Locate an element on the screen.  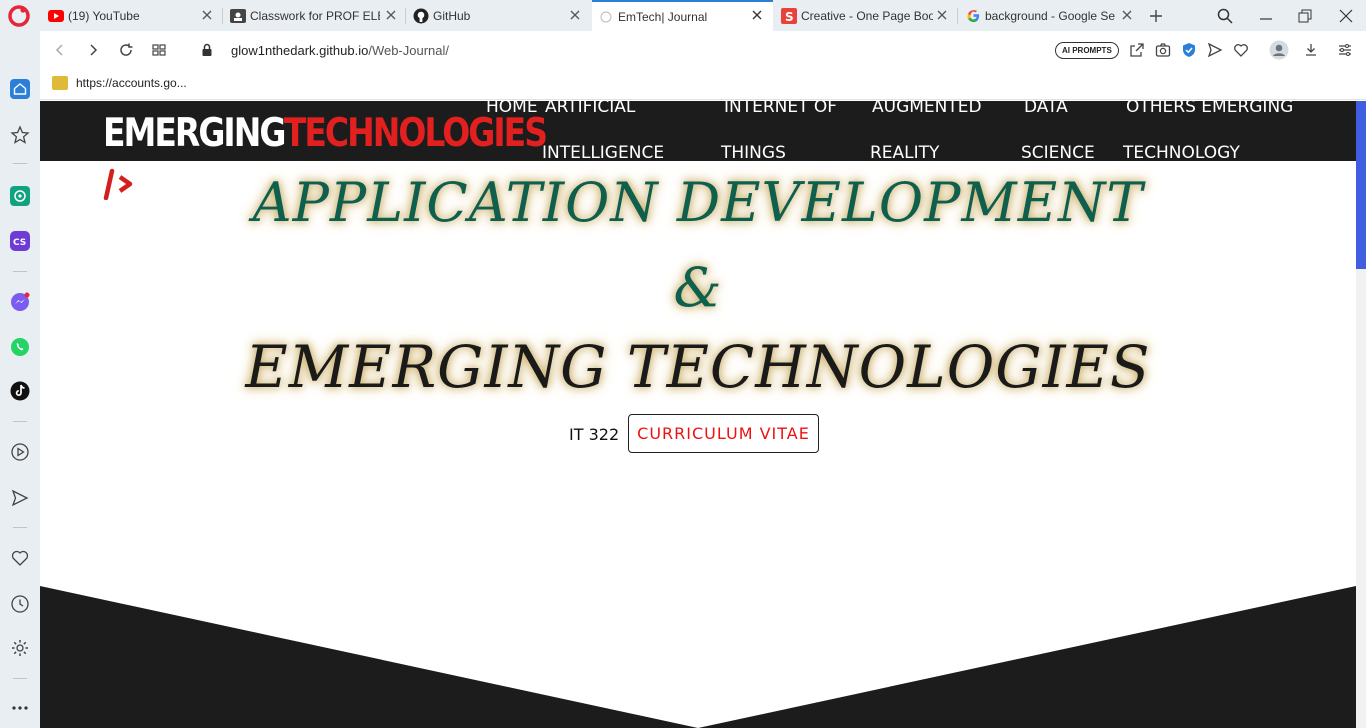
history-clock-icon is located at coordinates (20, 604).